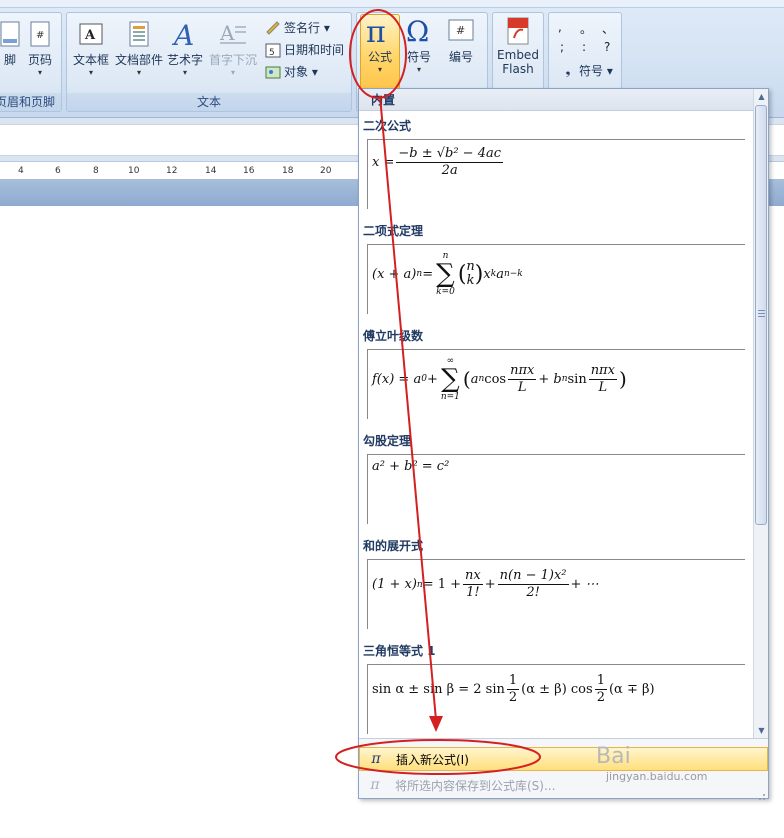 This screenshot has height=838, width=784. I want to click on wordart-button: A 艺术字 ▾, so click(185, 48).